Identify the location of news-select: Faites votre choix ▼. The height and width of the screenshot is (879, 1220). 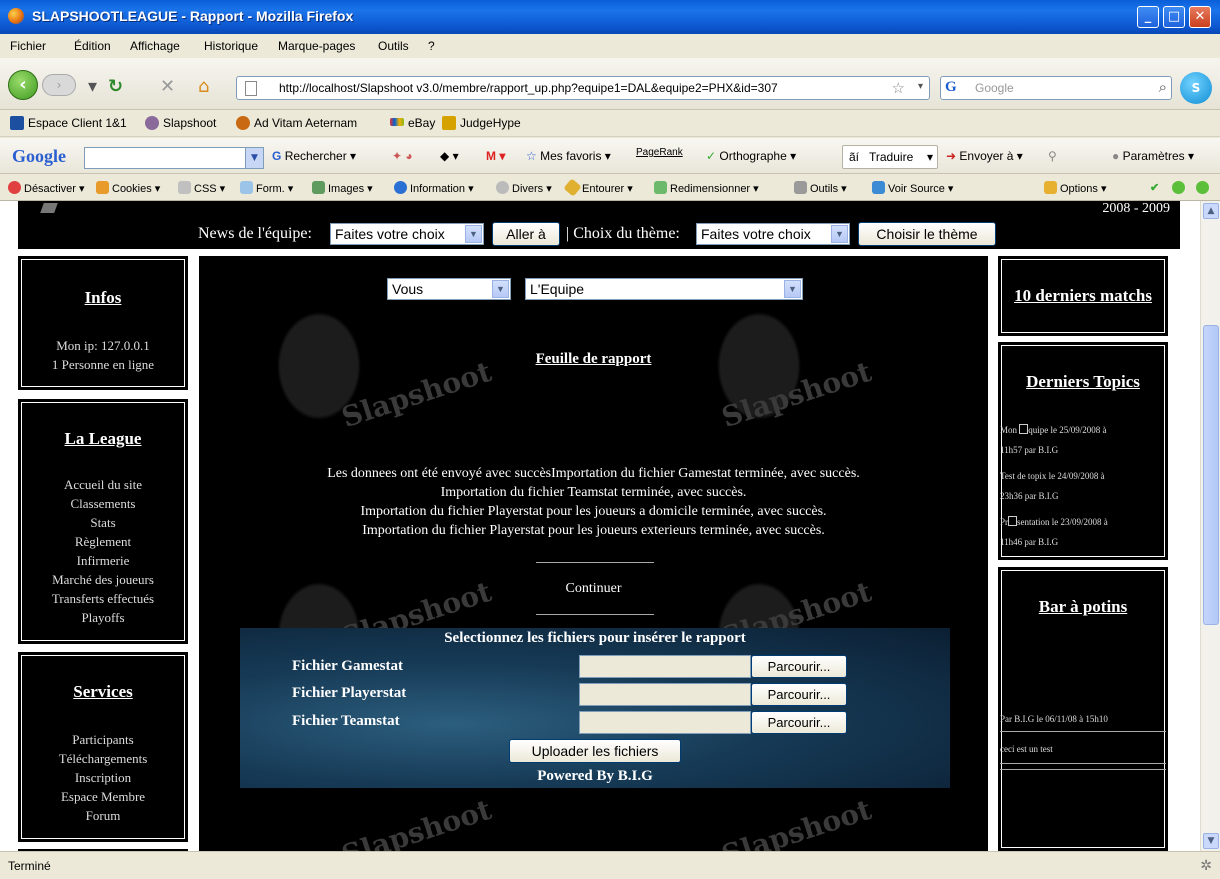
(407, 234).